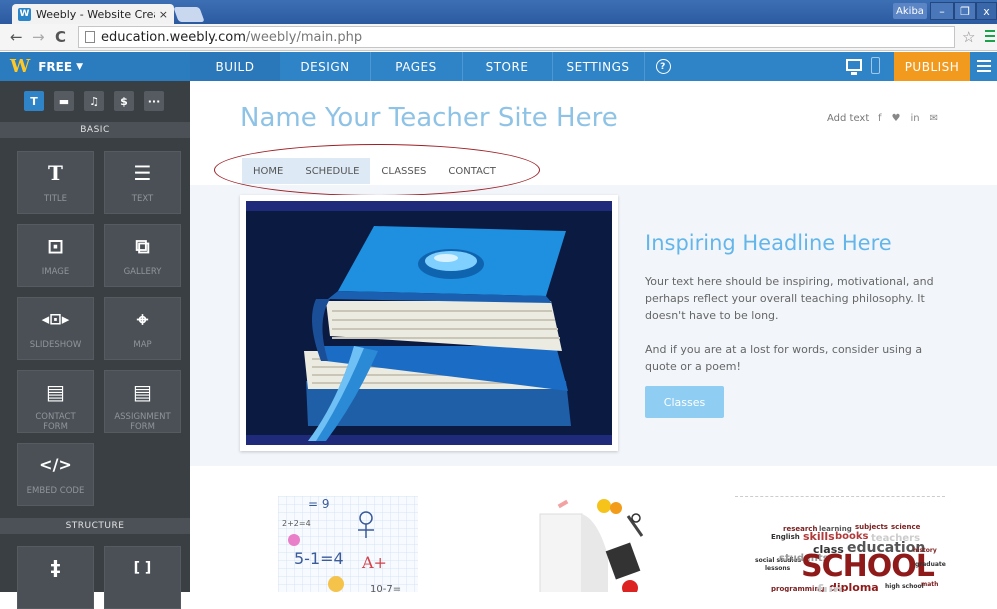 The image size is (997, 609). I want to click on maximize-button: ❐, so click(965, 11).